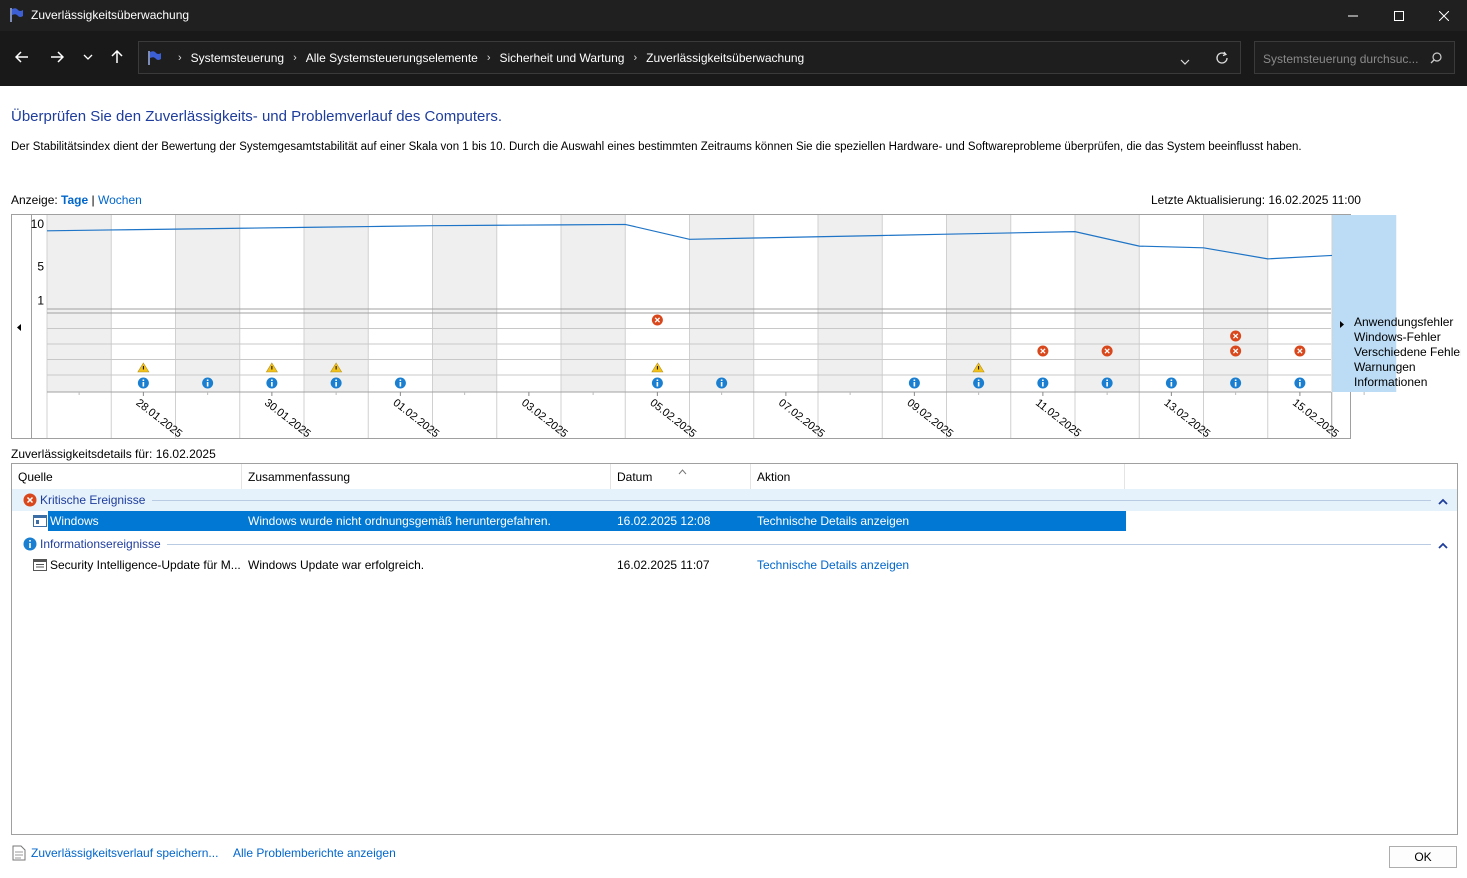  Describe the element at coordinates (74, 521) in the screenshot. I see `event-source: Windows` at that location.